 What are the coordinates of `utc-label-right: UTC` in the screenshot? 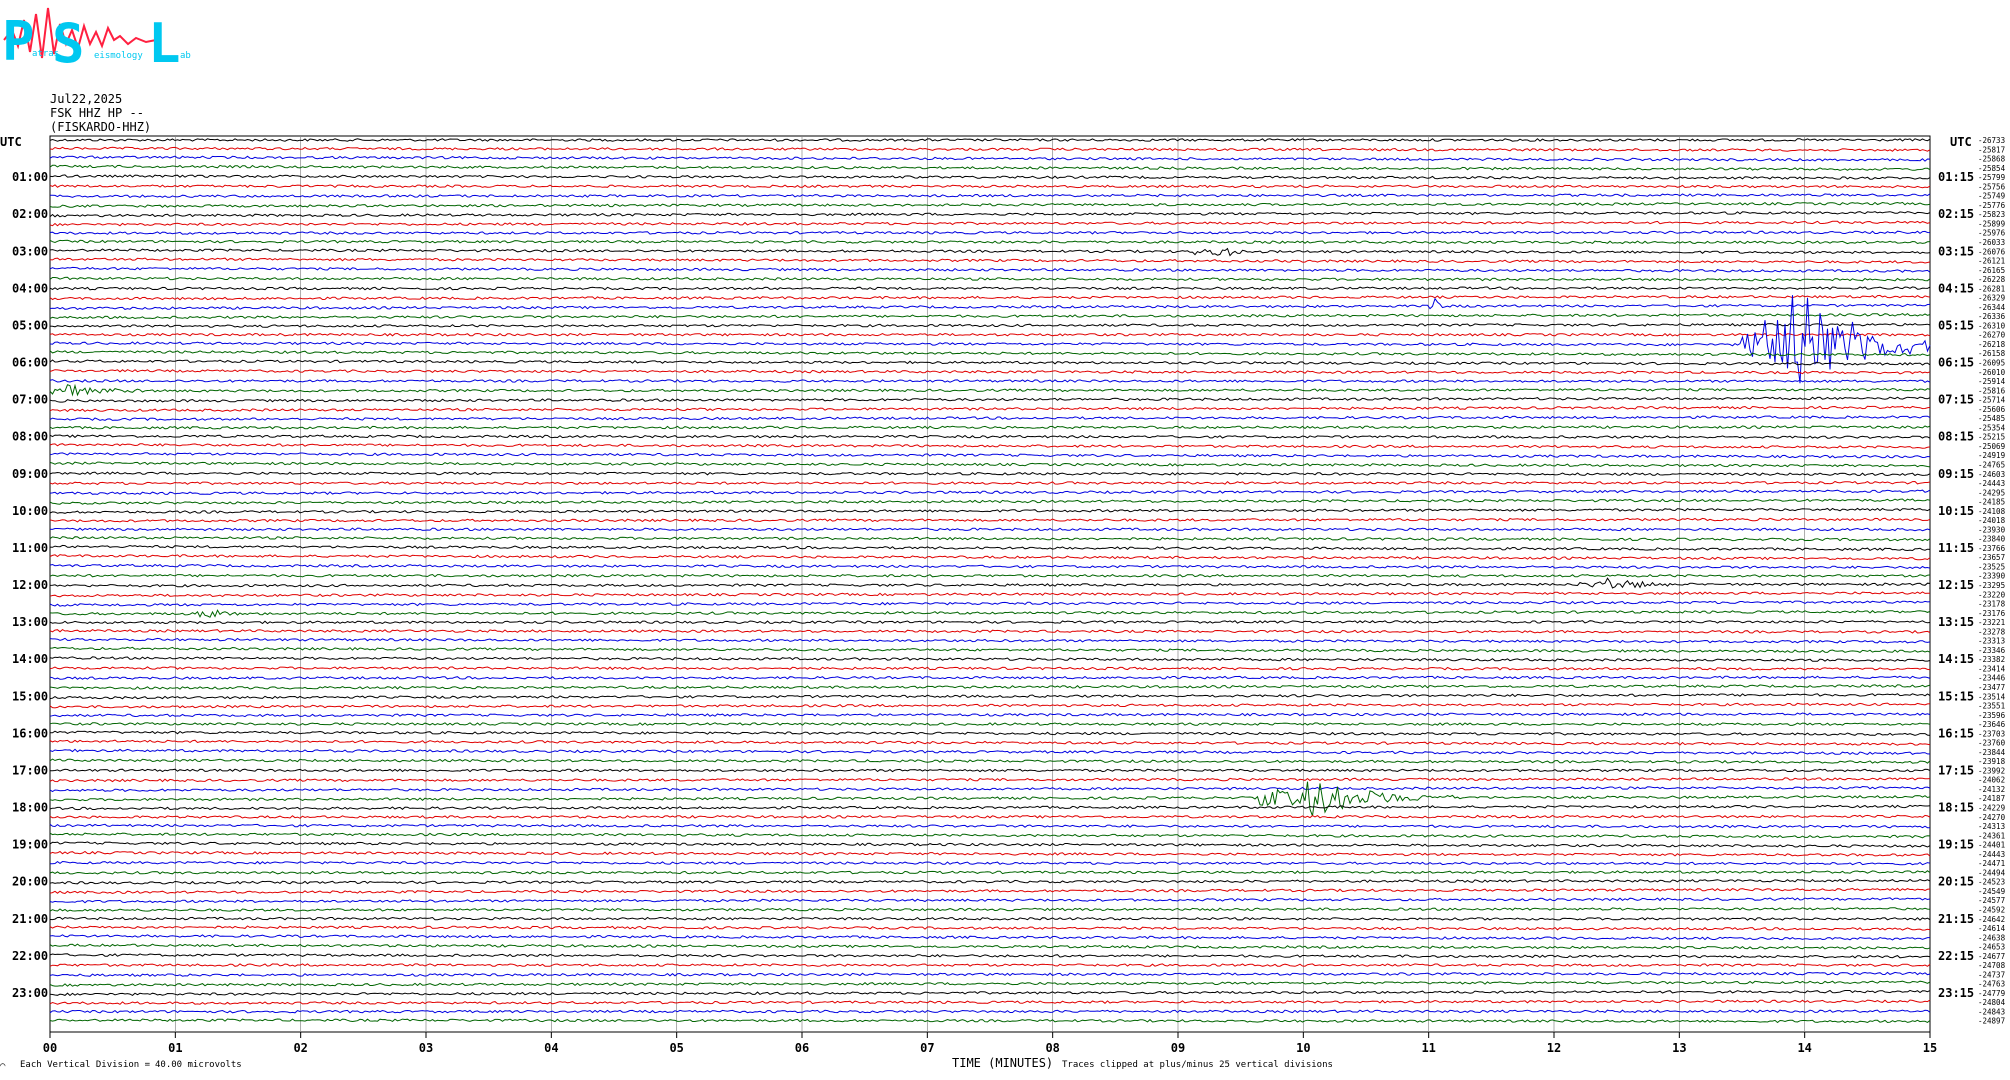 It's located at (1961, 142).